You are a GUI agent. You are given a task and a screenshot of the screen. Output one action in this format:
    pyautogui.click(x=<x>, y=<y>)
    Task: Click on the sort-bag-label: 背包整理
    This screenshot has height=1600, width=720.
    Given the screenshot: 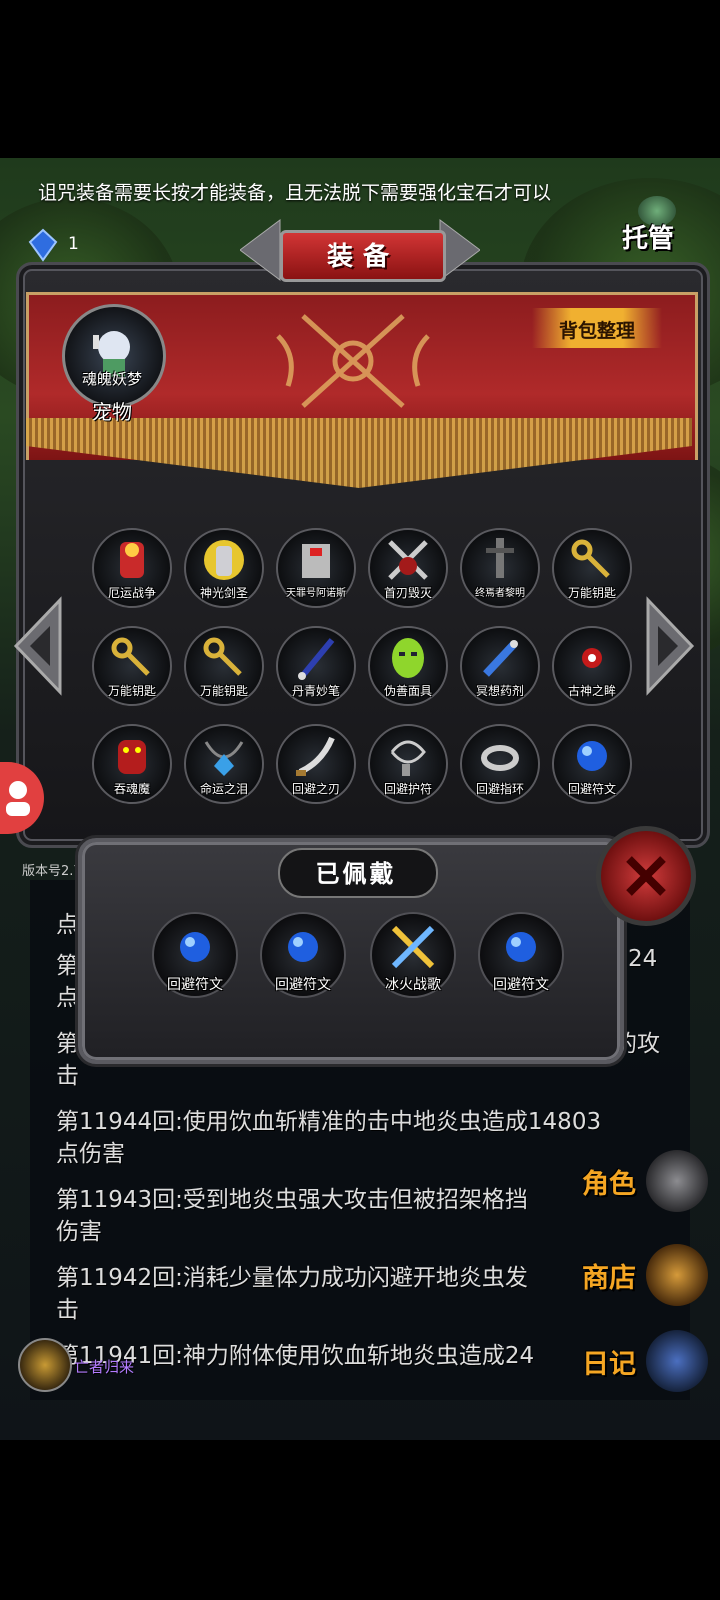 What is the action you would take?
    pyautogui.click(x=596, y=331)
    